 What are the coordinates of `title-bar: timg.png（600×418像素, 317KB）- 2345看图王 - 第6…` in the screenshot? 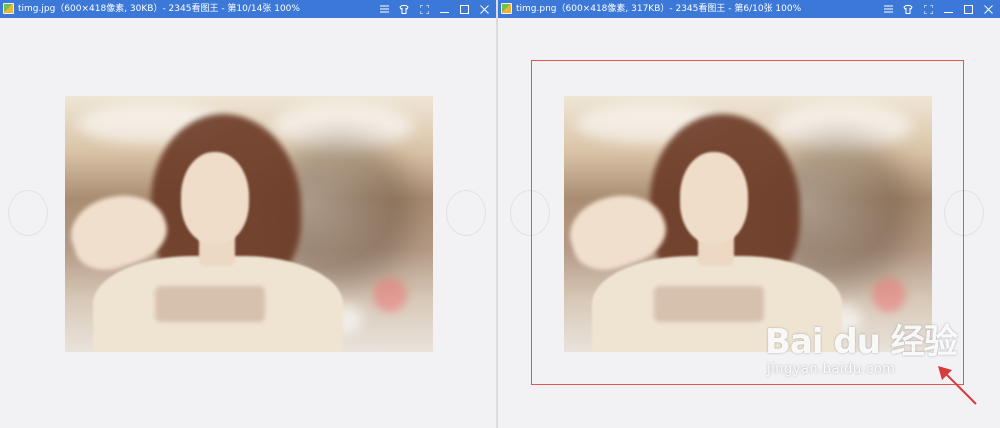 It's located at (749, 9).